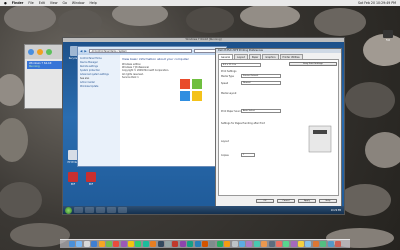  I want to click on menu-finder: Finder, so click(18, 3).